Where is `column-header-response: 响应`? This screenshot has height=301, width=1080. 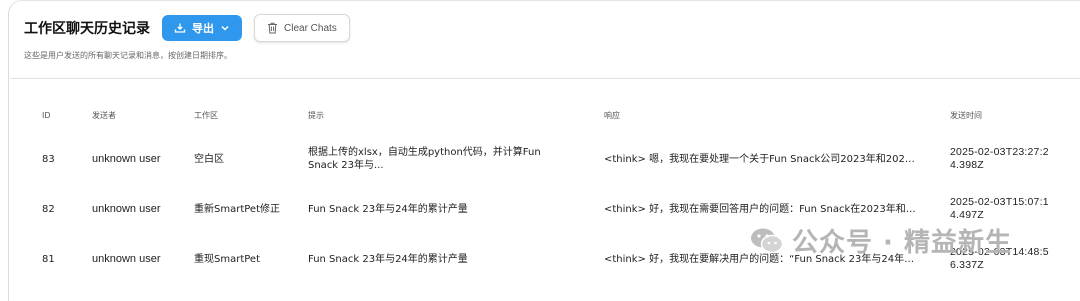
column-header-response: 响应 is located at coordinates (777, 115).